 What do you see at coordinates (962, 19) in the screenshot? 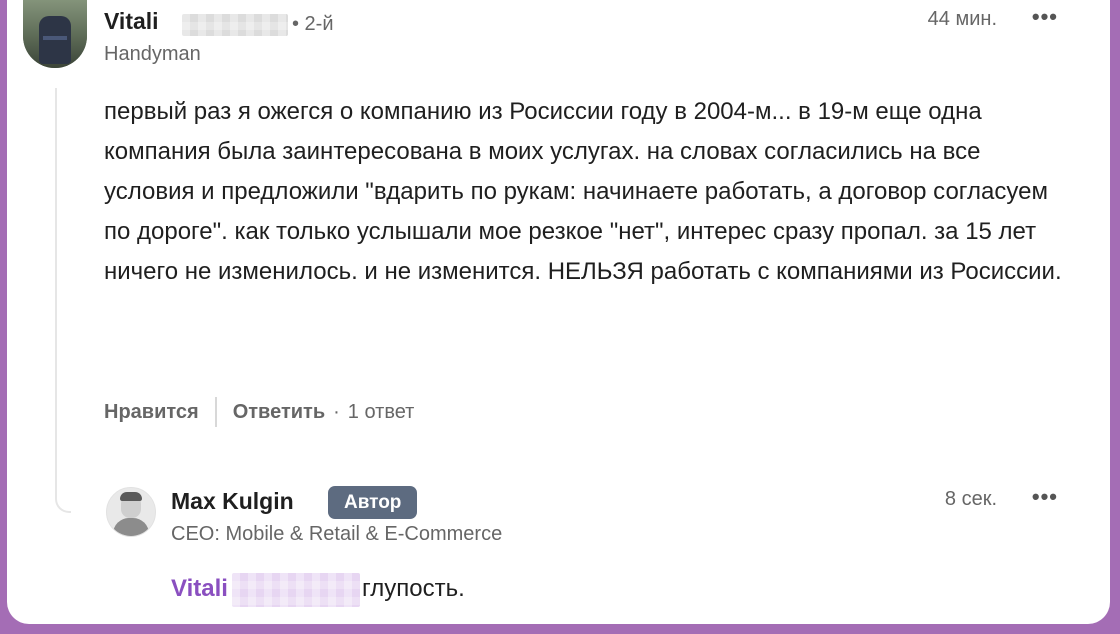
I see `comment-timestamp: 44 мин.` at bounding box center [962, 19].